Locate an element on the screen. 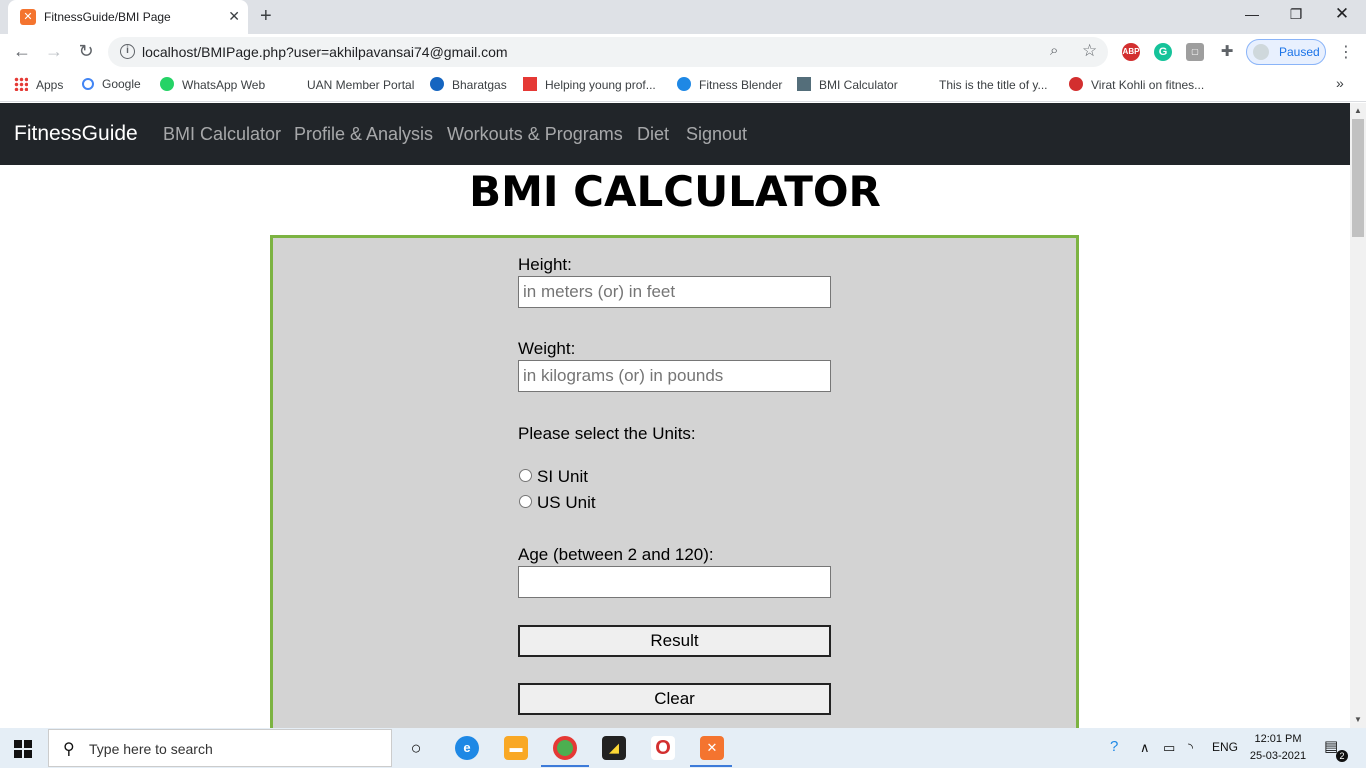  task-view-icon: ○ is located at coordinates (416, 748).